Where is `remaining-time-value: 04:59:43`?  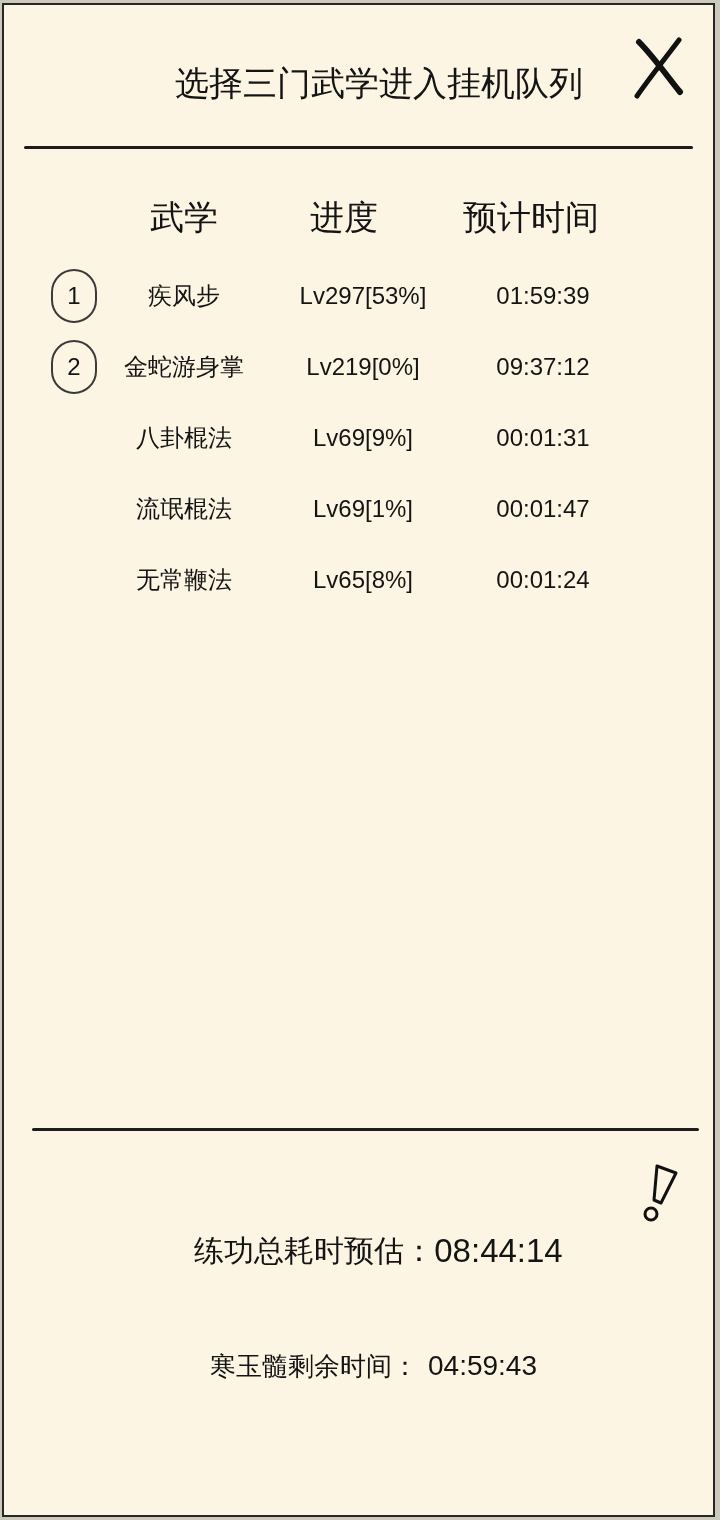 remaining-time-value: 04:59:43 is located at coordinates (482, 1366).